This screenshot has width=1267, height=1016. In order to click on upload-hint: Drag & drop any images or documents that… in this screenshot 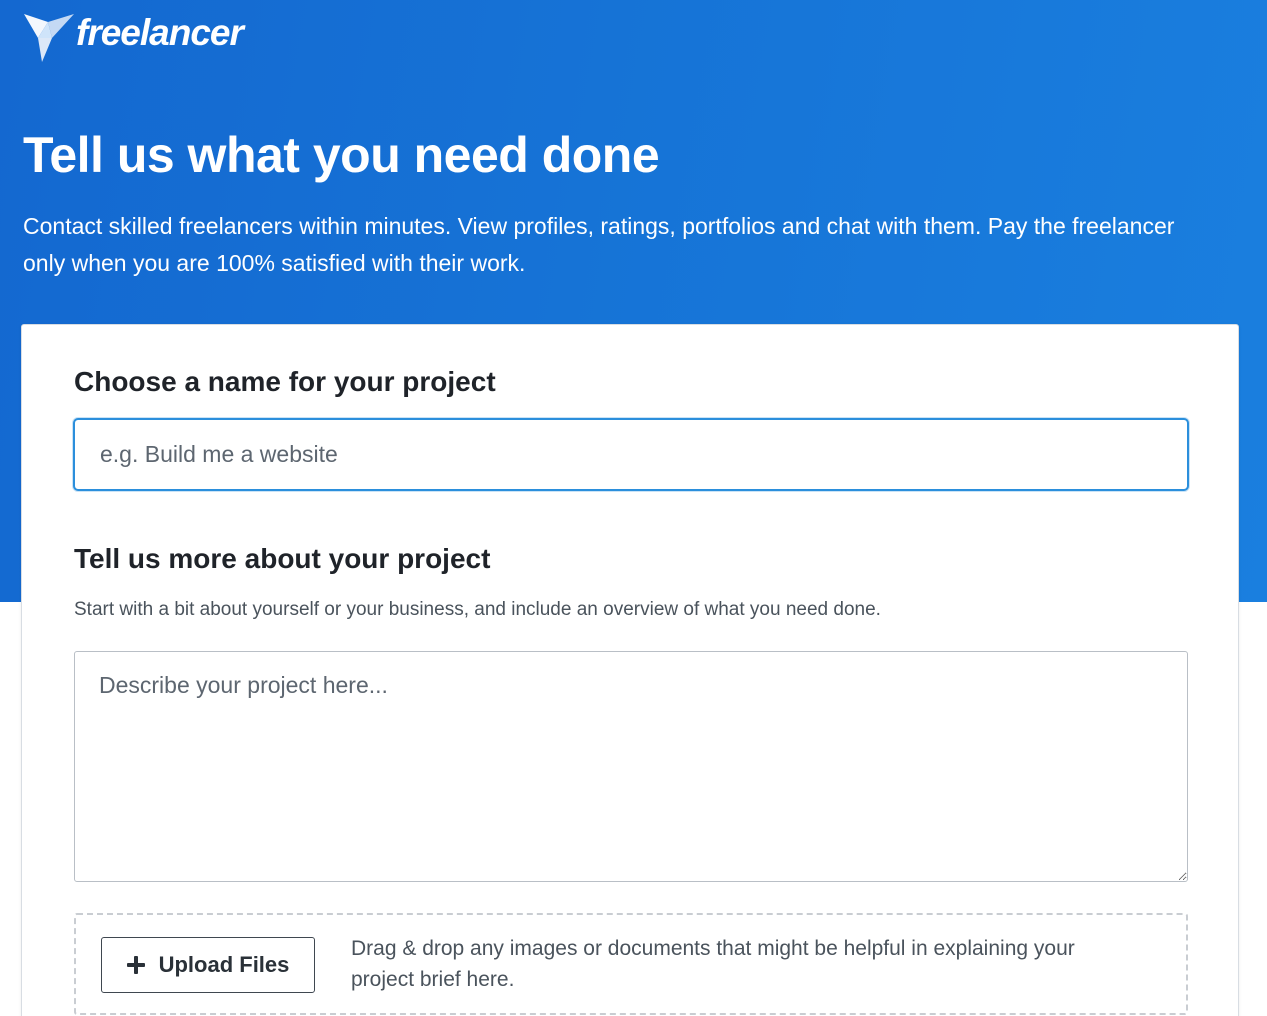, I will do `click(713, 964)`.